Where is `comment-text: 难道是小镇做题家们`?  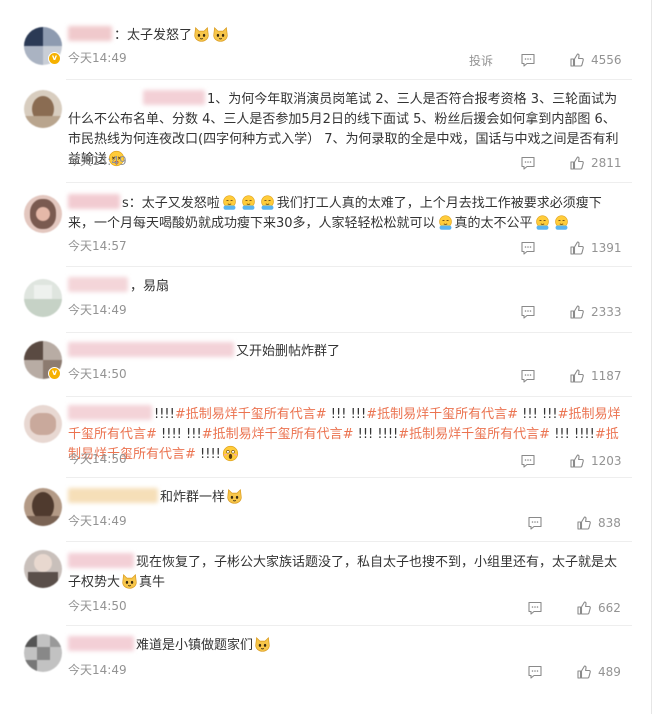
comment-text: 难道是小镇做题家们 is located at coordinates (345, 646).